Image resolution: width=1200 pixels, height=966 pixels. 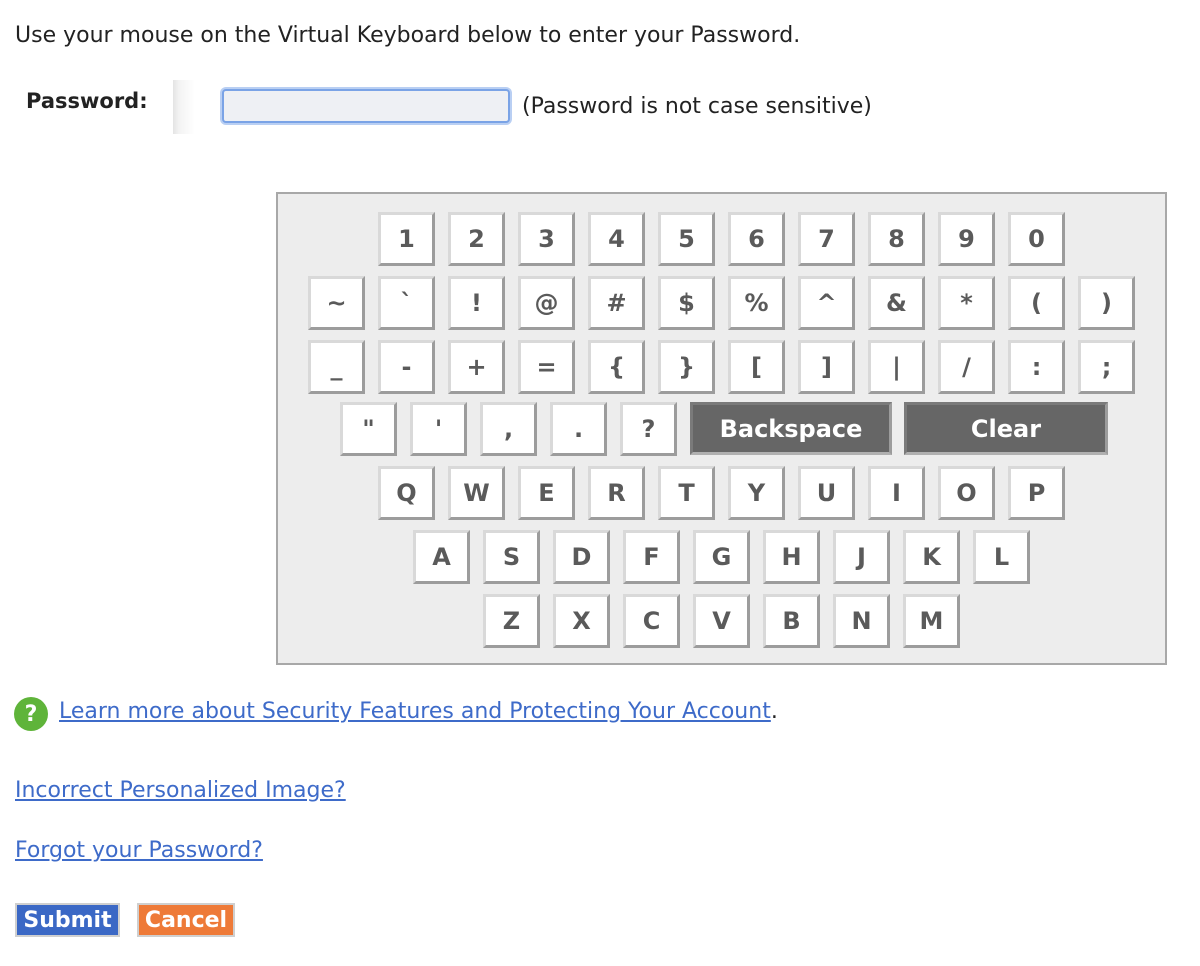 What do you see at coordinates (581, 621) in the screenshot?
I see `key-6-1: X` at bounding box center [581, 621].